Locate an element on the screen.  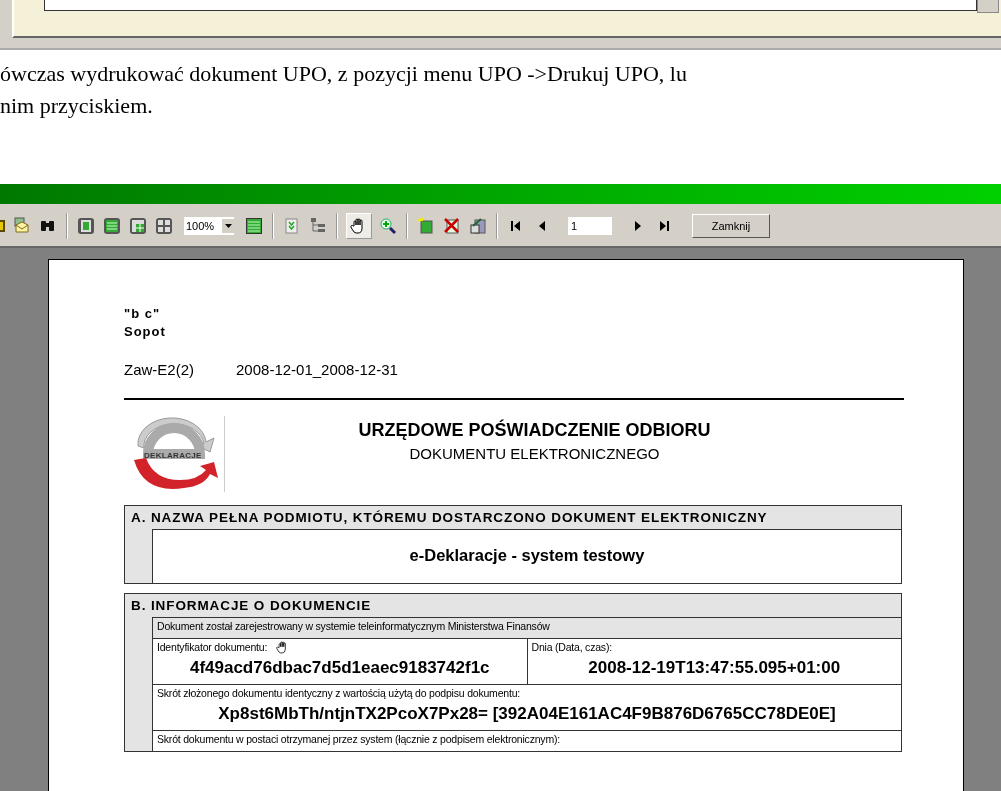
new-page-icon is located at coordinates (426, 226).